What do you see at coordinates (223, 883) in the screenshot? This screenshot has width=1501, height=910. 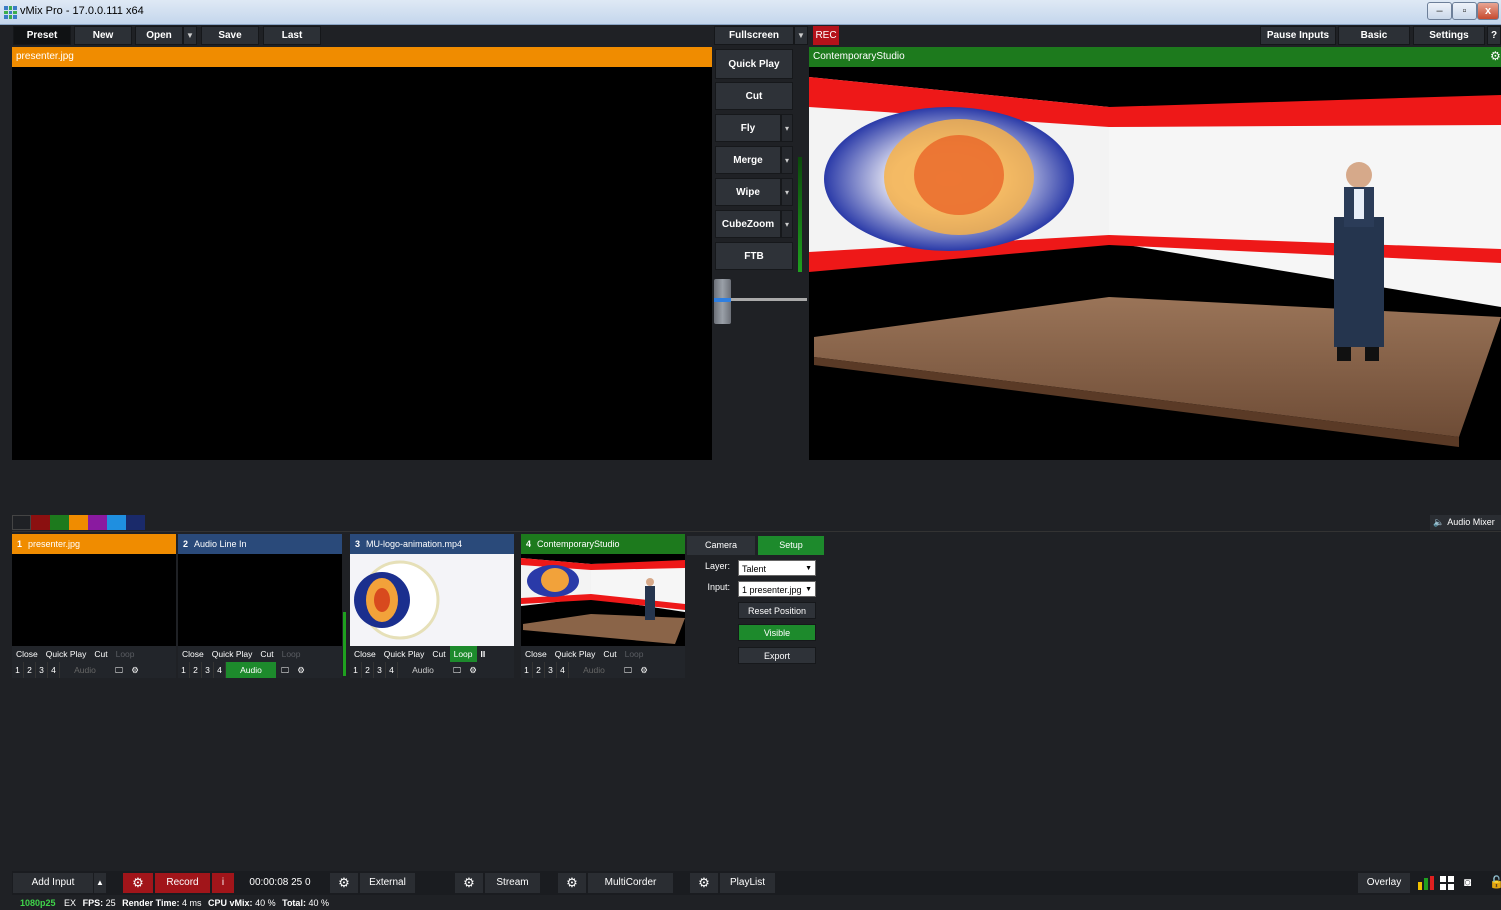 I see `record-info-button: i` at bounding box center [223, 883].